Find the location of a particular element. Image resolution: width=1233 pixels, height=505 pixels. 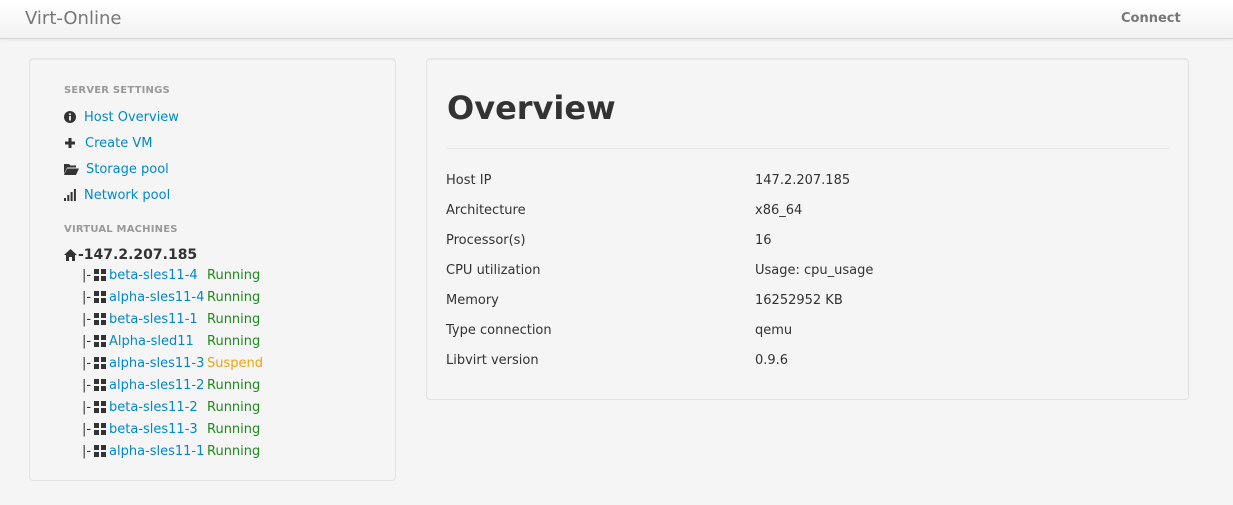

folder-open-icon is located at coordinates (73, 169).